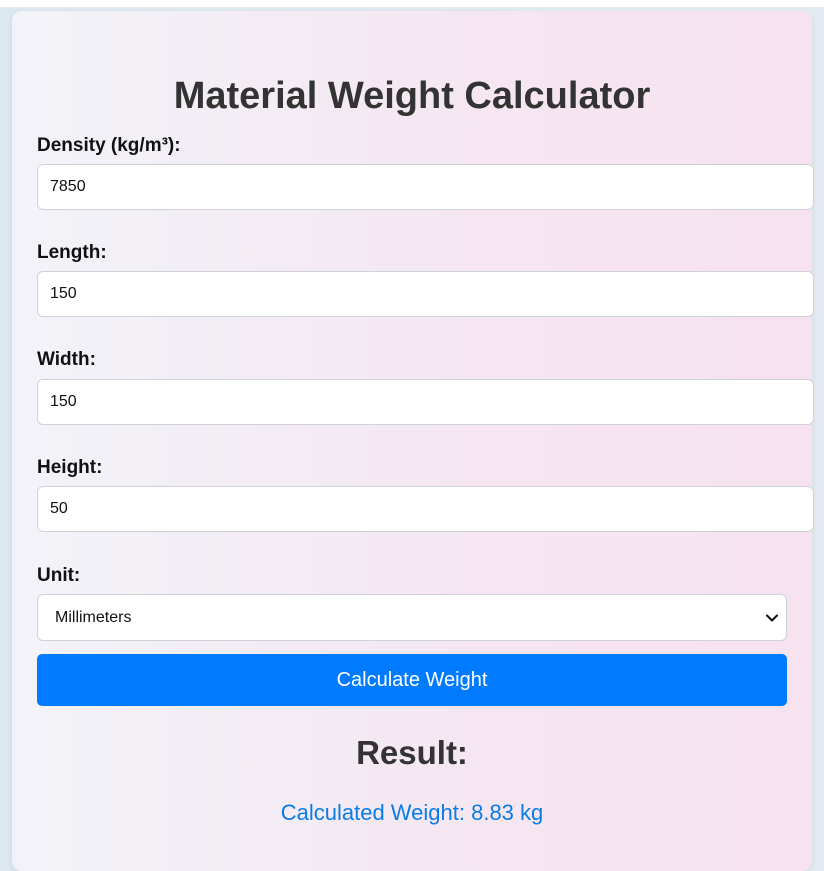 This screenshot has width=824, height=871. Describe the element at coordinates (109, 145) in the screenshot. I see `density-label: Density (kg/m³):` at that location.